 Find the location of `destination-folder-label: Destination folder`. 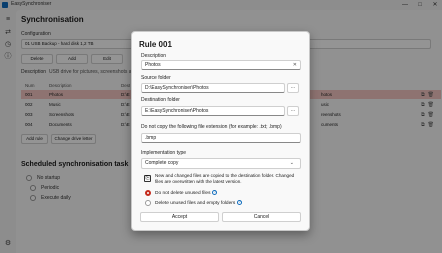

destination-folder-label: Destination folder is located at coordinates (160, 100).